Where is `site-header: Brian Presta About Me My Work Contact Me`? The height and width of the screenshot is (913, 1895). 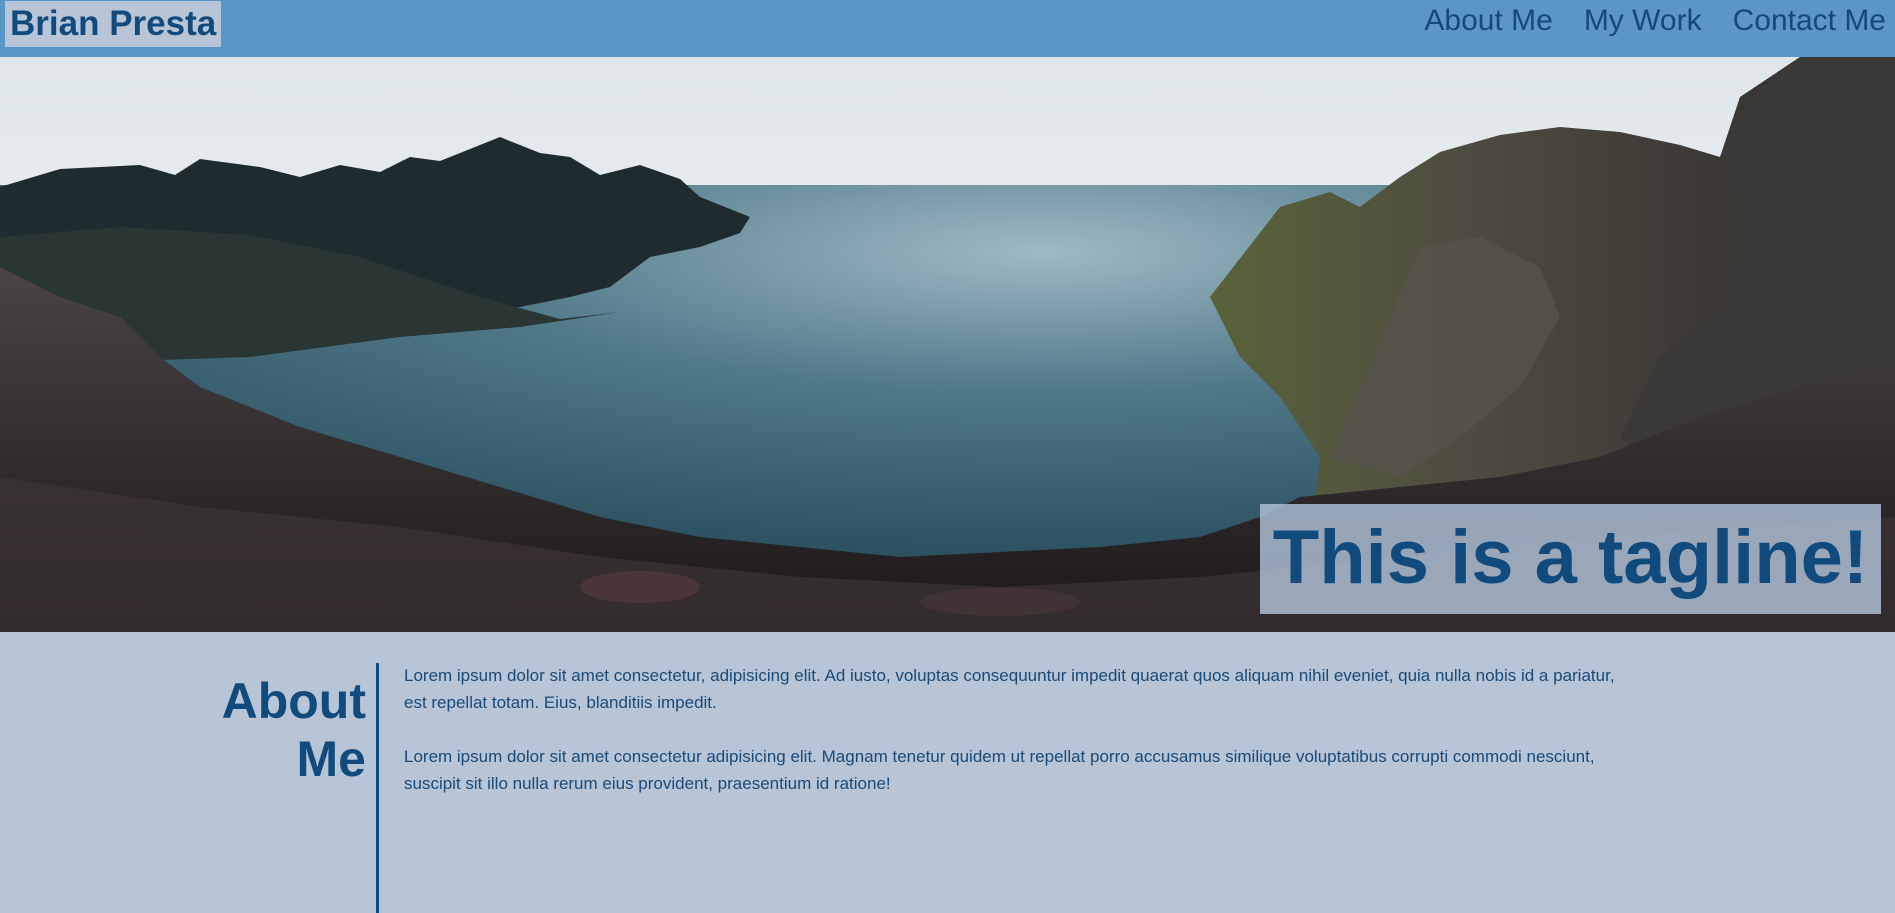
site-header: Brian Presta About Me My Work Contact Me is located at coordinates (947, 28).